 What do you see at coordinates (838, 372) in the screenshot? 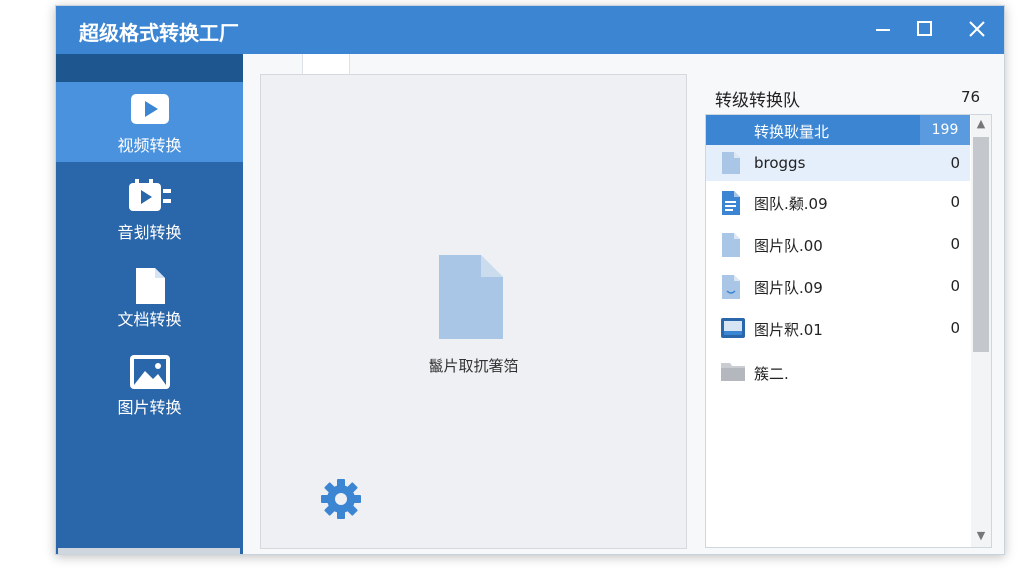
I see `queue-row: 簇二.` at bounding box center [838, 372].